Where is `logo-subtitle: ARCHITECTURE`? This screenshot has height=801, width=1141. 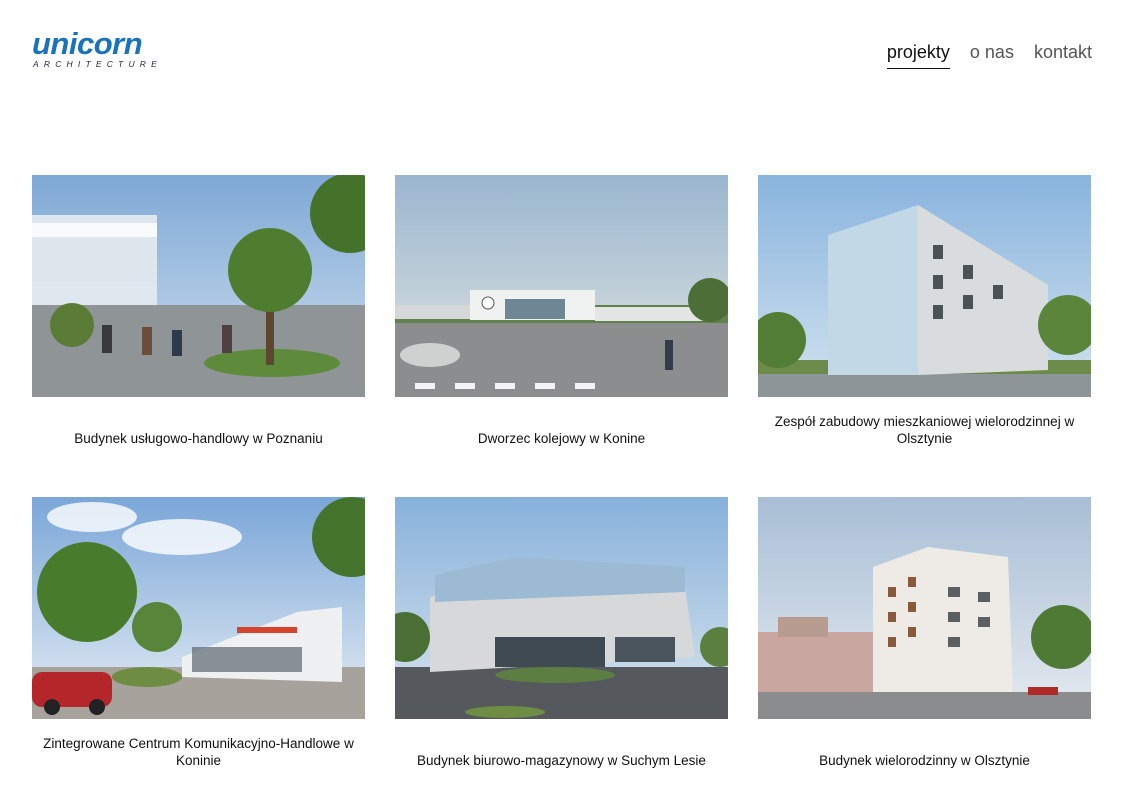 logo-subtitle: ARCHITECTURE is located at coordinates (97, 64).